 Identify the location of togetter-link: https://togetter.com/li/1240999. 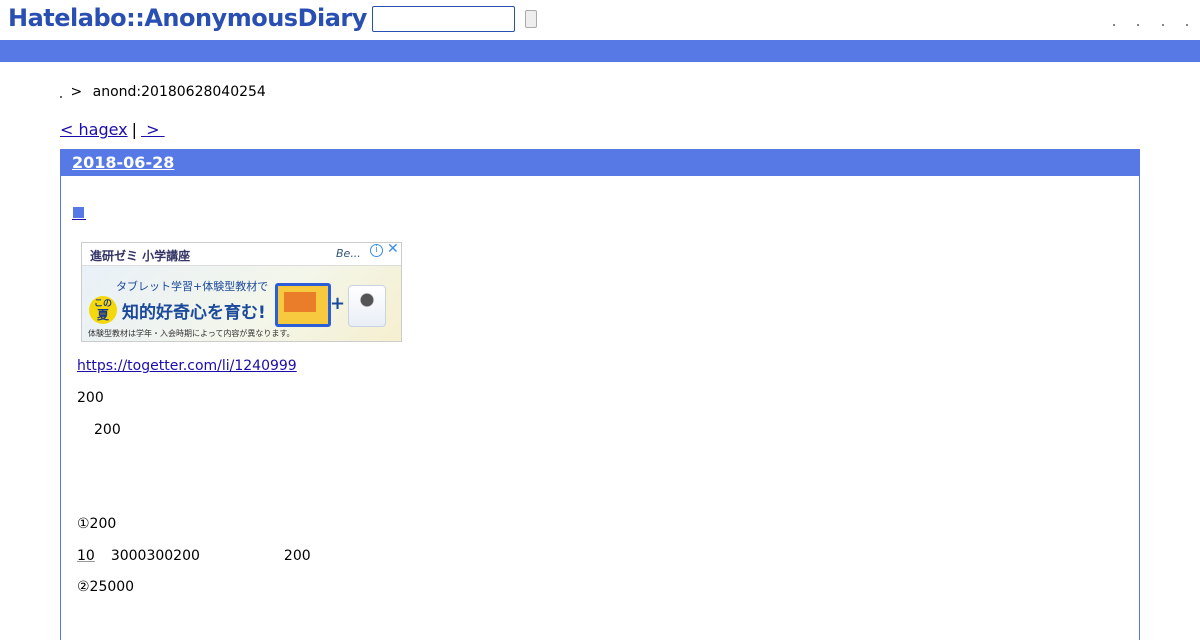
(187, 366).